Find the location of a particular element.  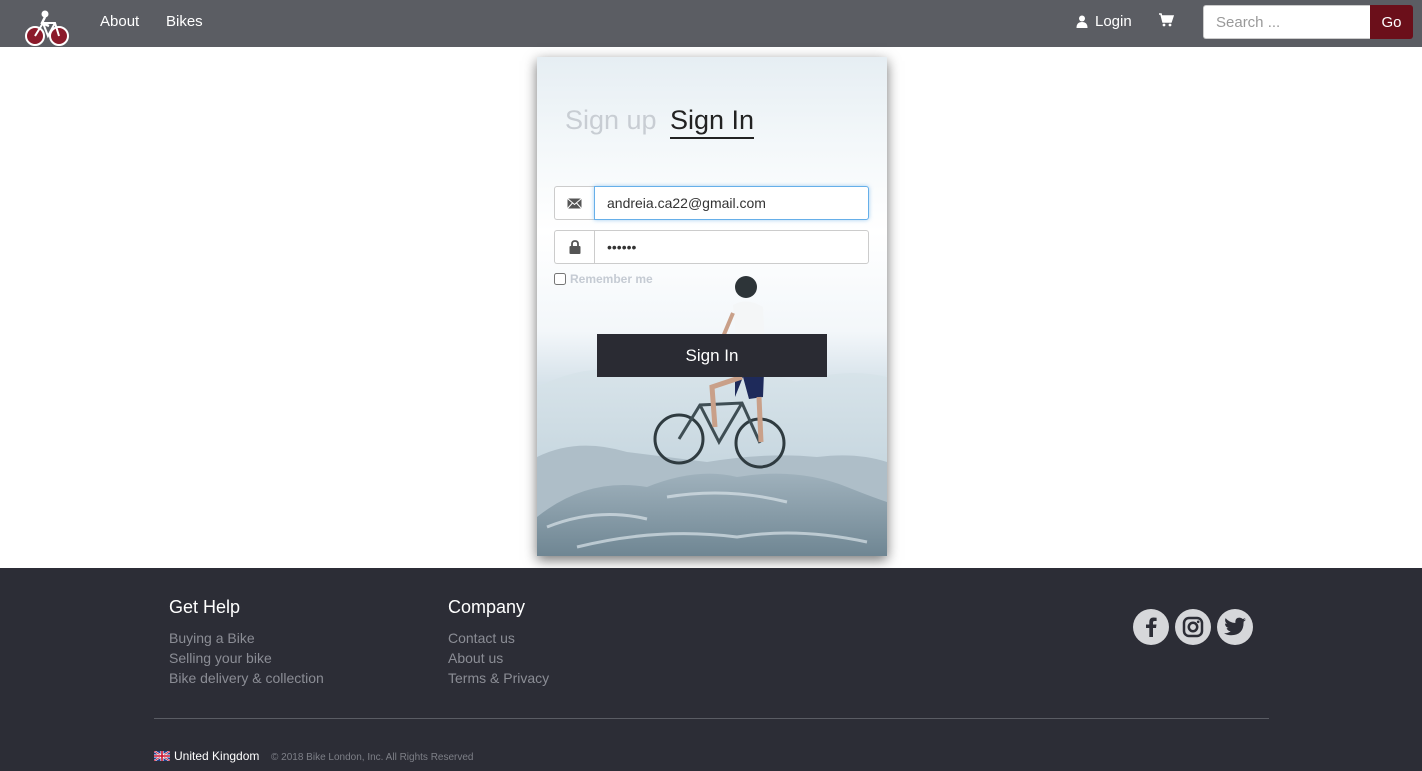

remember-me-checkbox is located at coordinates (560, 279).